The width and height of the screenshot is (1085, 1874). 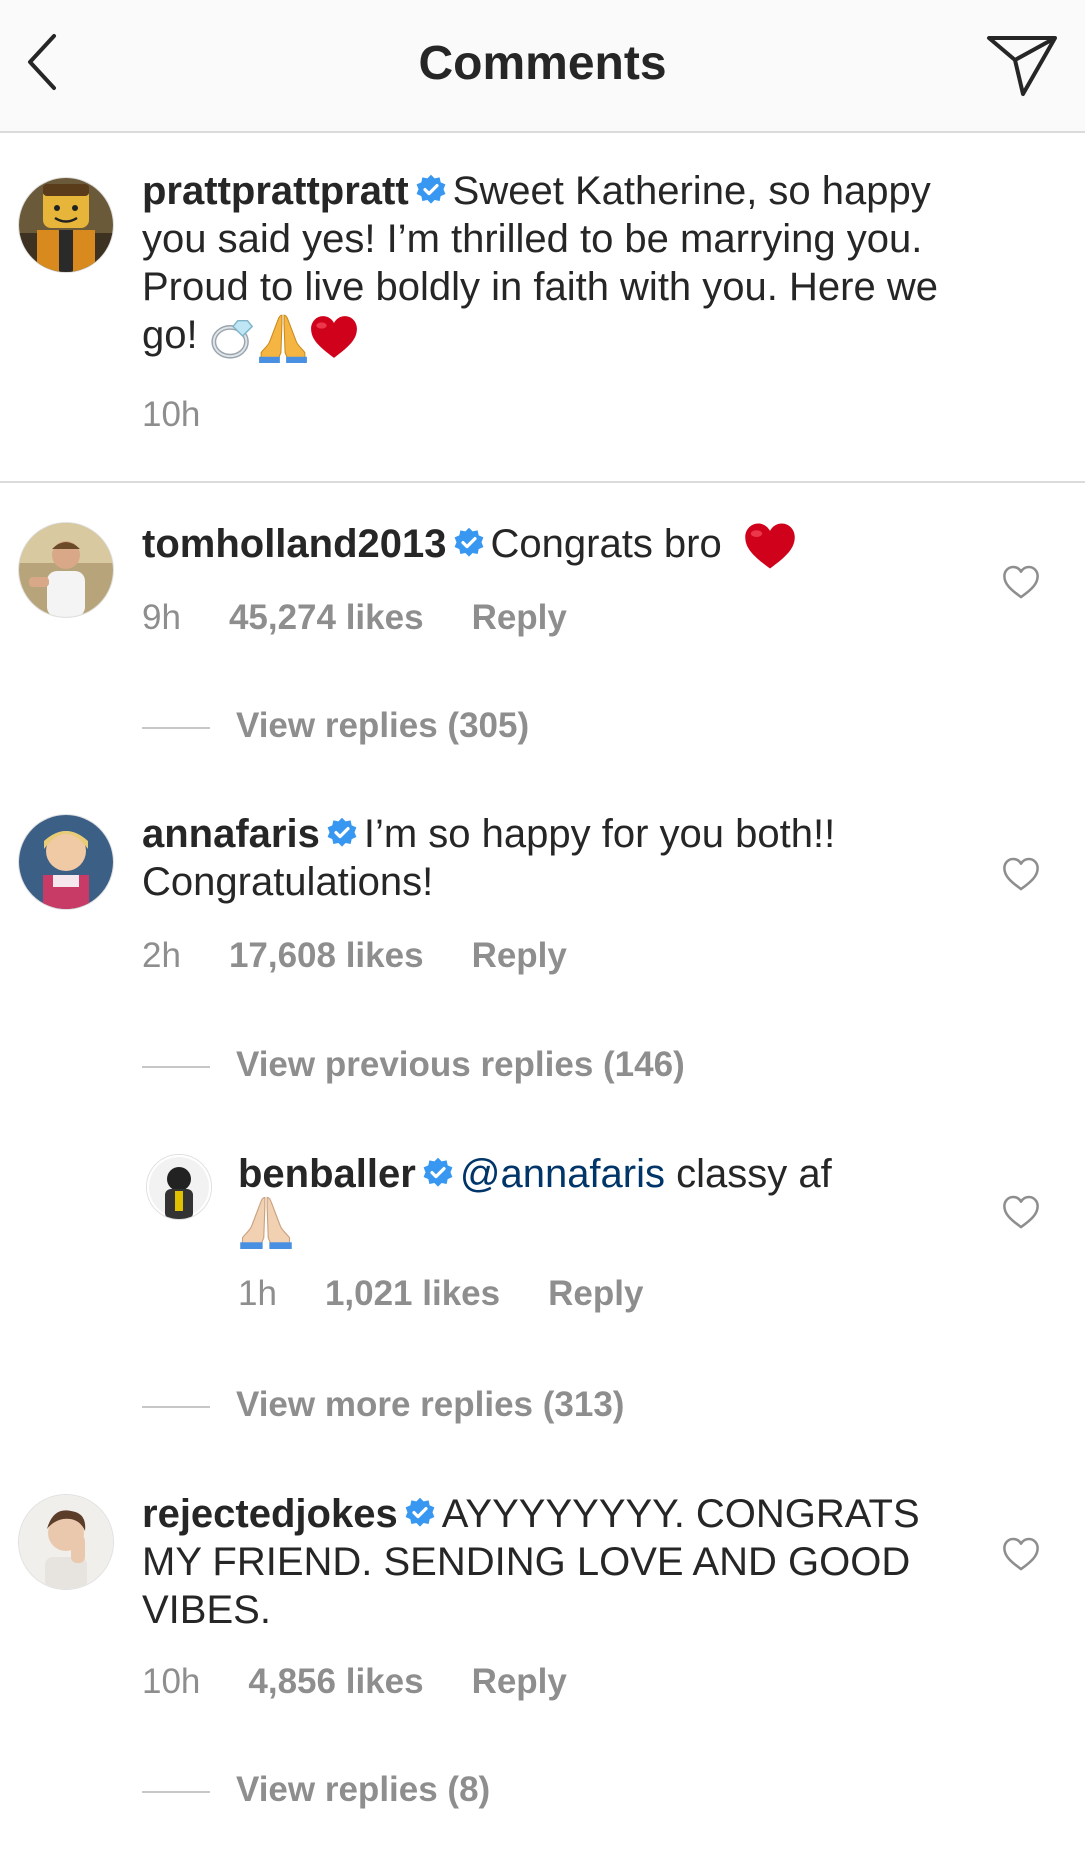 I want to click on view-replies-button: View replies (305), so click(x=335, y=726).